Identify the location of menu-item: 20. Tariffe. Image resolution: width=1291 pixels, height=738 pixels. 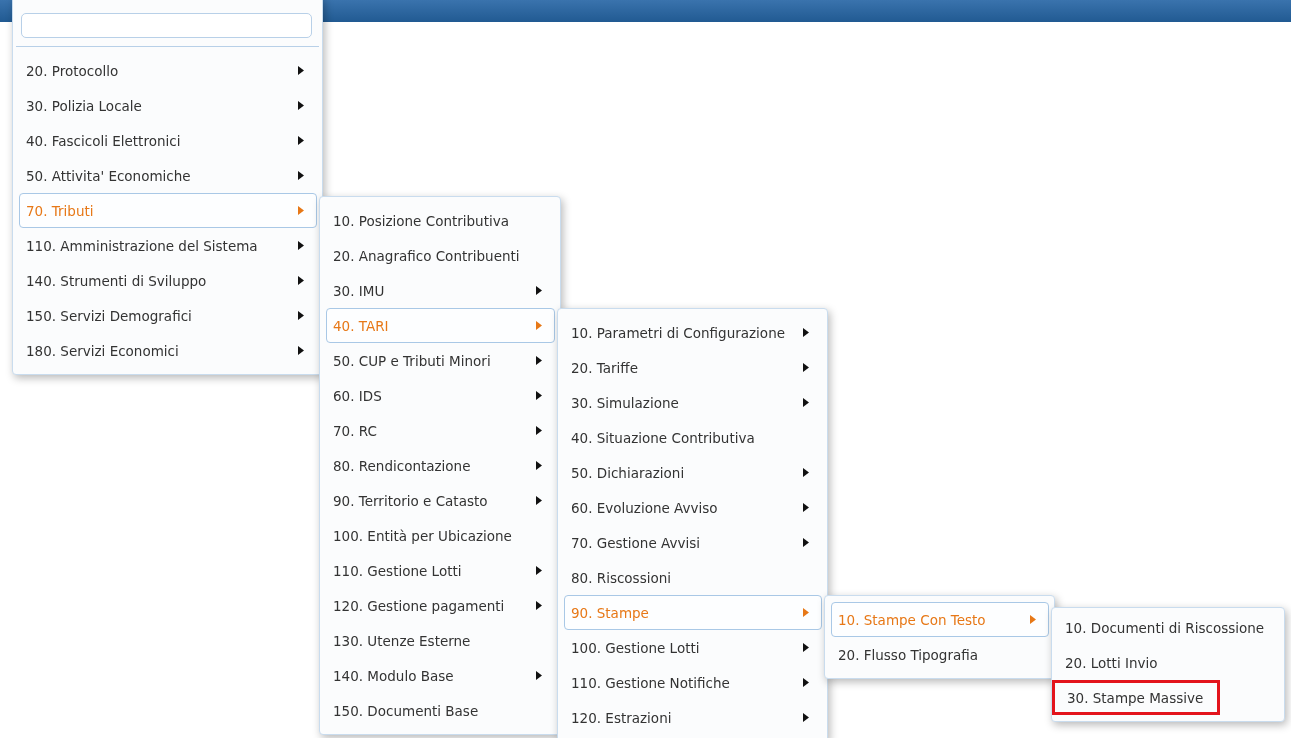
(693, 367).